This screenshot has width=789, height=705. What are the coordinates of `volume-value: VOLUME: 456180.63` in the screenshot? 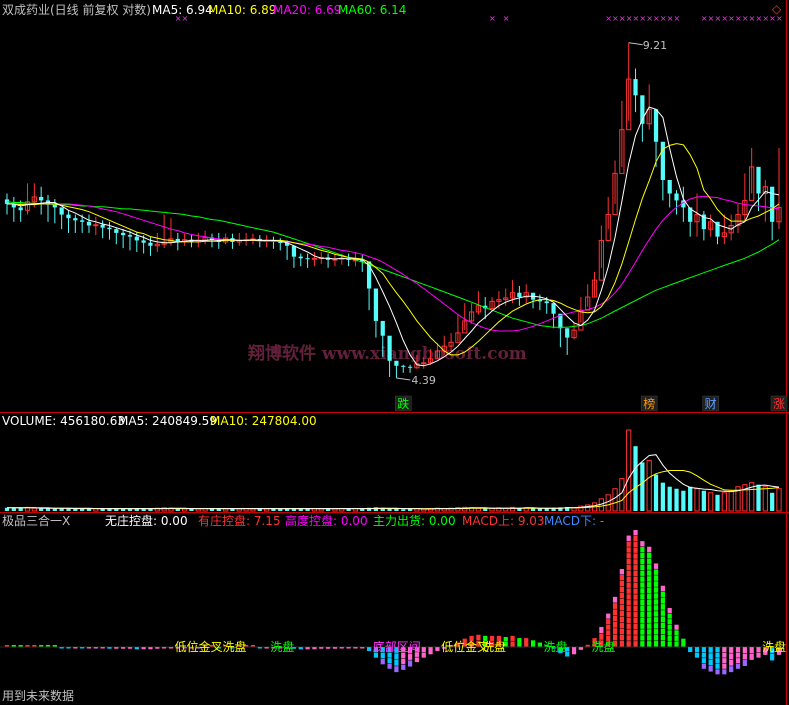 It's located at (63, 421).